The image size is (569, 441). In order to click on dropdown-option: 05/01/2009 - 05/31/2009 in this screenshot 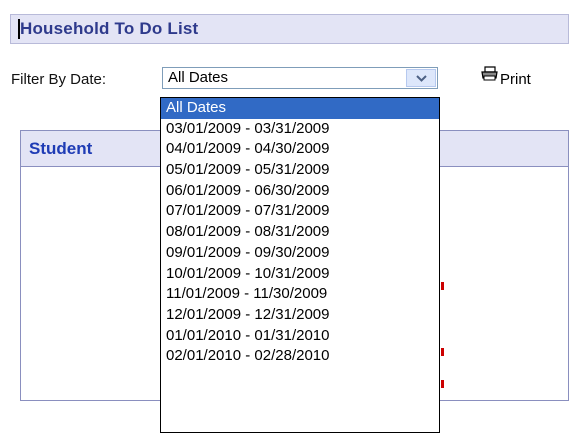, I will do `click(300, 170)`.